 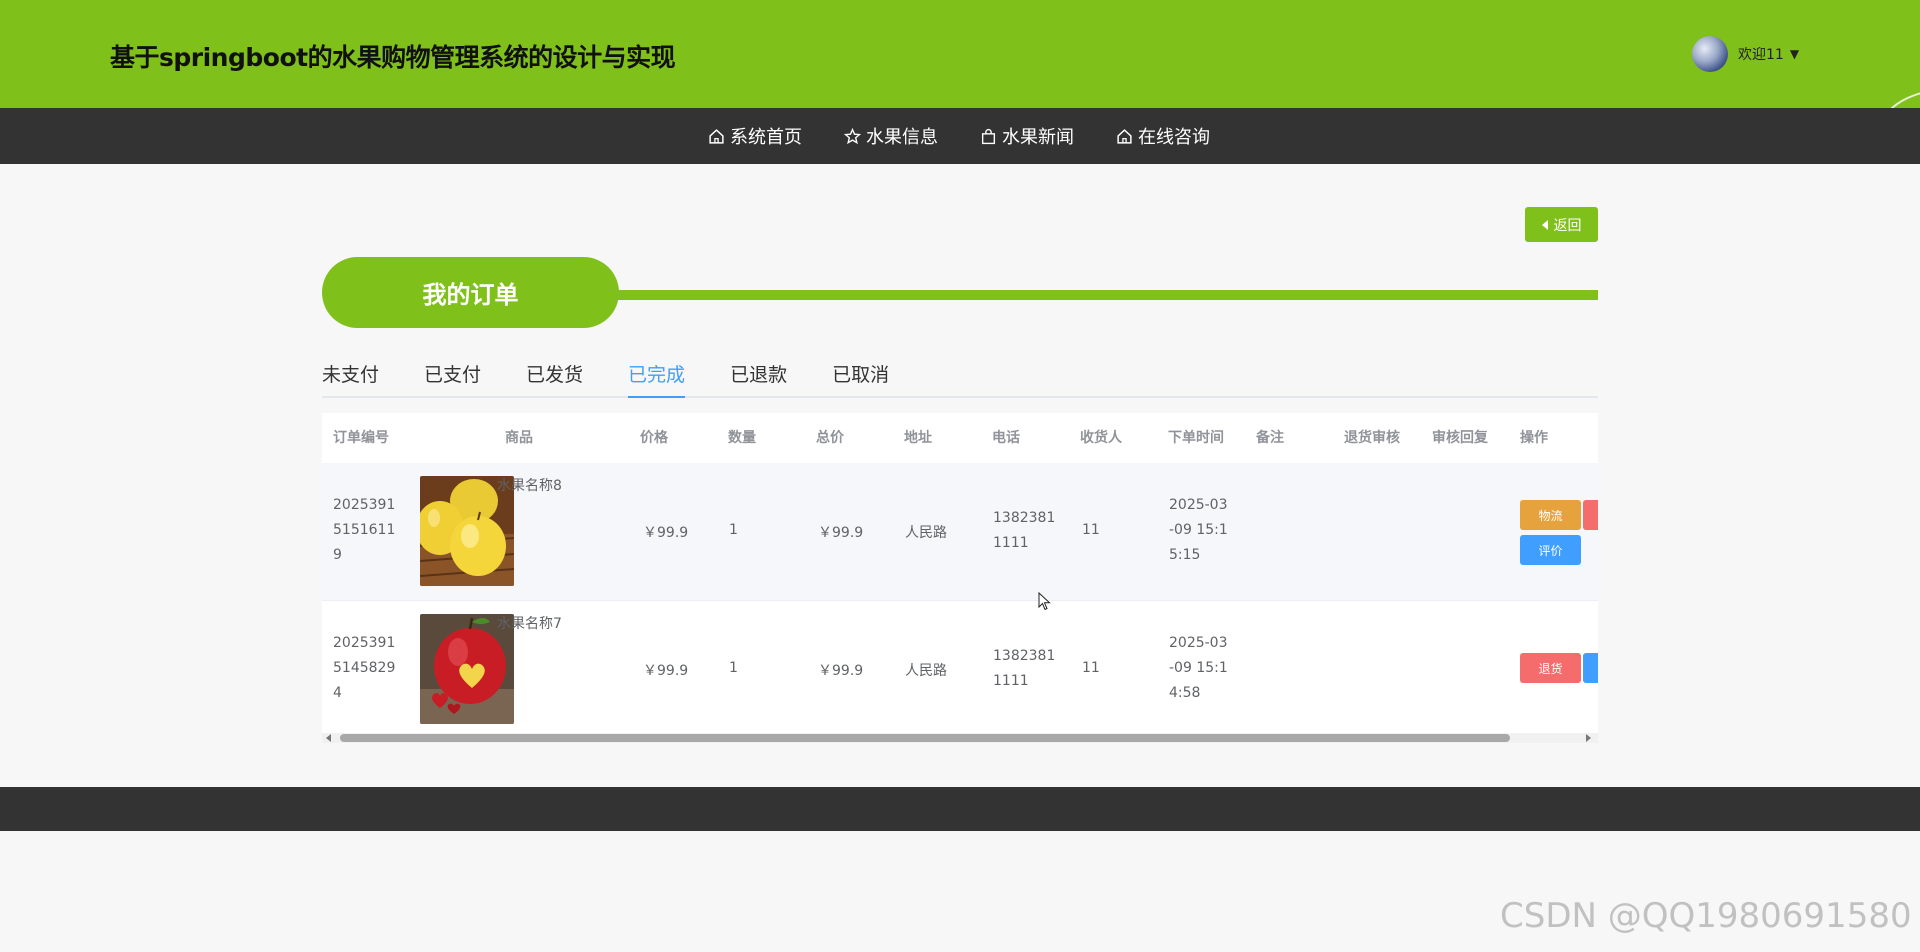 What do you see at coordinates (452, 379) in the screenshot?
I see `tab-paid: 已支付` at bounding box center [452, 379].